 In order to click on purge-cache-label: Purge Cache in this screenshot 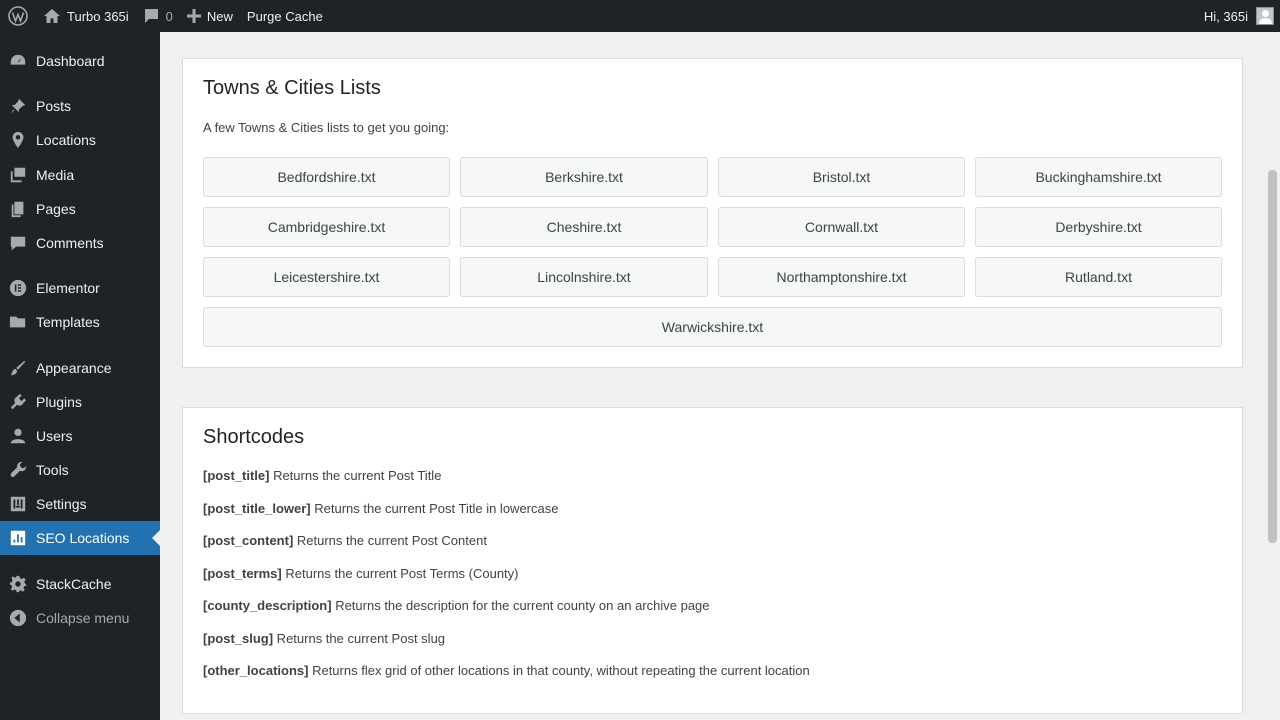, I will do `click(284, 16)`.